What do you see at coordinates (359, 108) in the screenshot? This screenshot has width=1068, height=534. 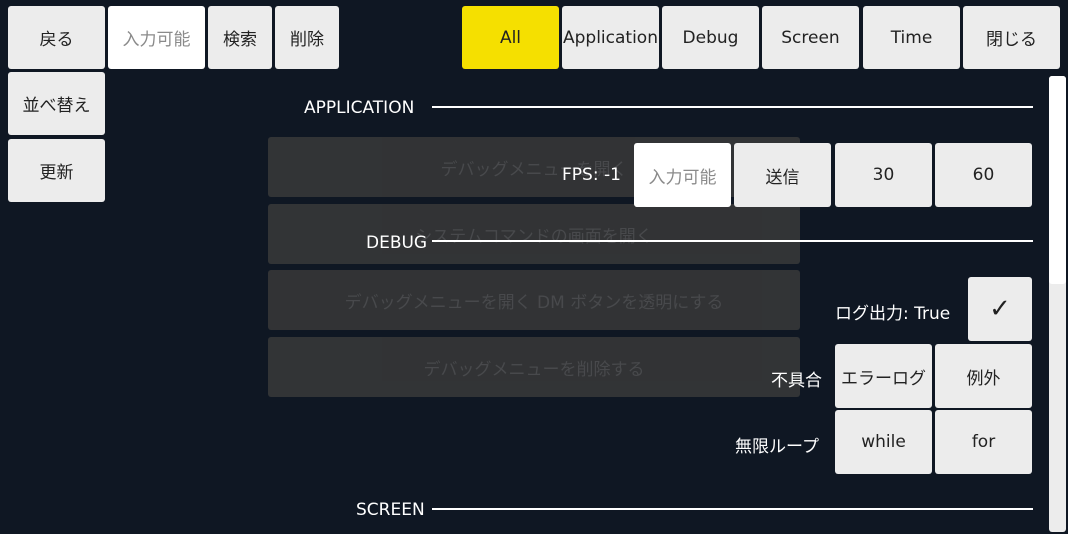 I see `section-application-title: APPLICATION` at bounding box center [359, 108].